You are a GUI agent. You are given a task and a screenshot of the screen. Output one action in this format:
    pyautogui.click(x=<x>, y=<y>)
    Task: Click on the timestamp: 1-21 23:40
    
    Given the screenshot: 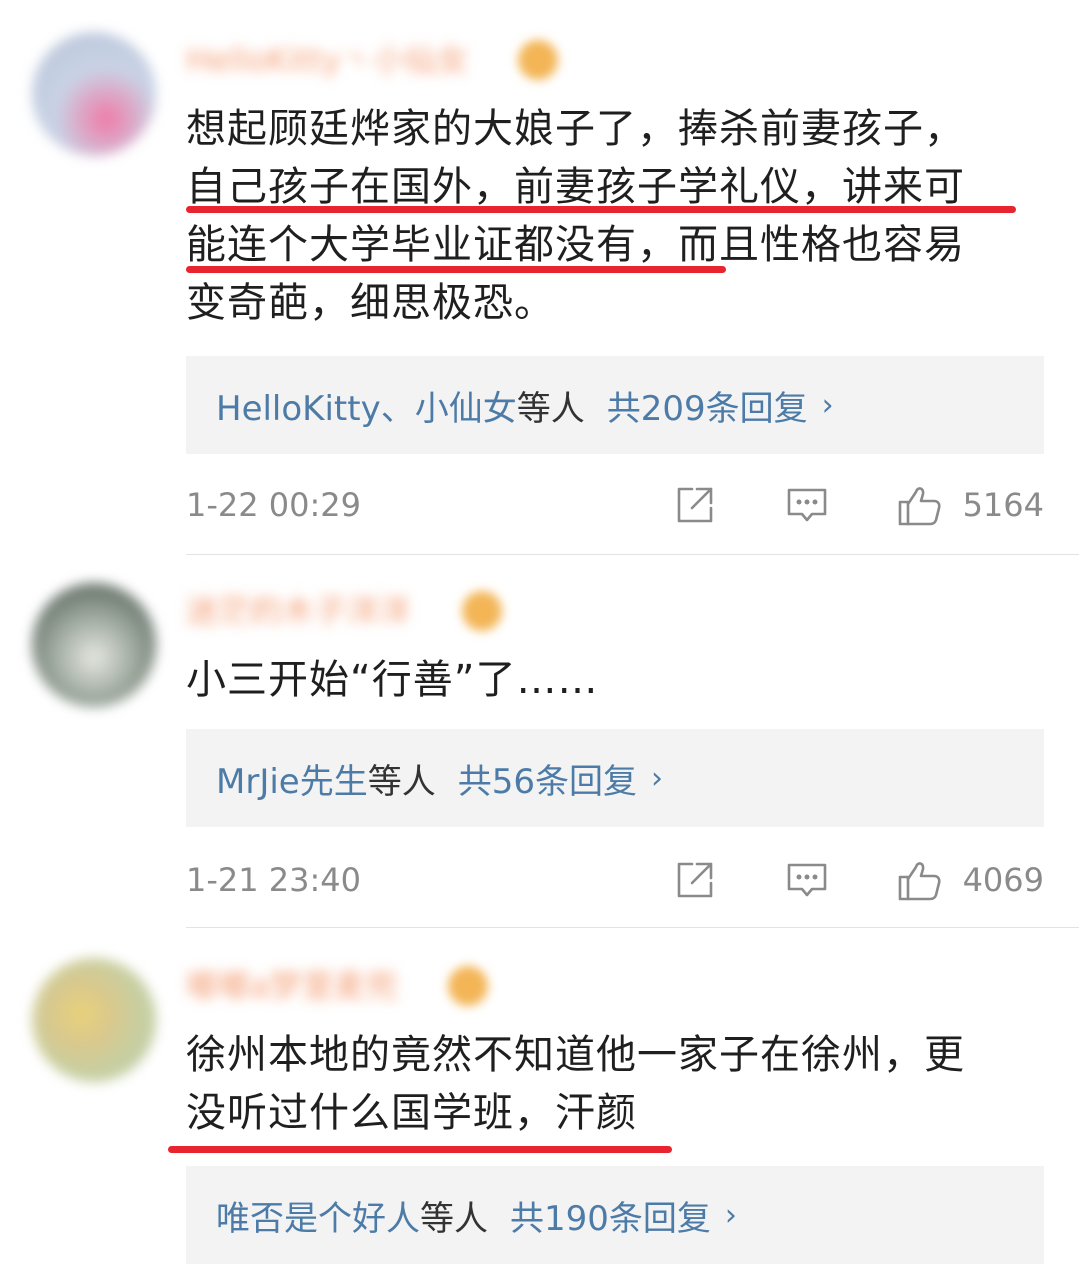 What is the action you would take?
    pyautogui.click(x=274, y=880)
    